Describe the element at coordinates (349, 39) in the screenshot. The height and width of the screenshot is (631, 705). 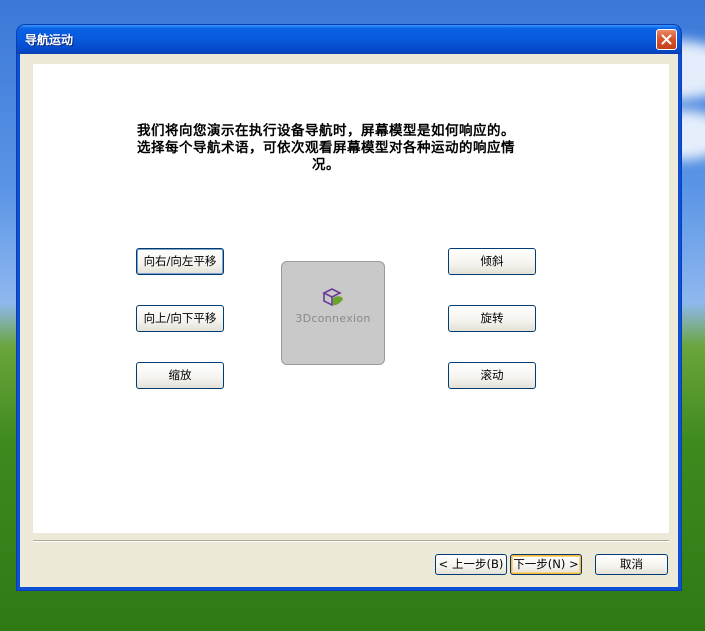
I see `title-bar: 导航运动` at that location.